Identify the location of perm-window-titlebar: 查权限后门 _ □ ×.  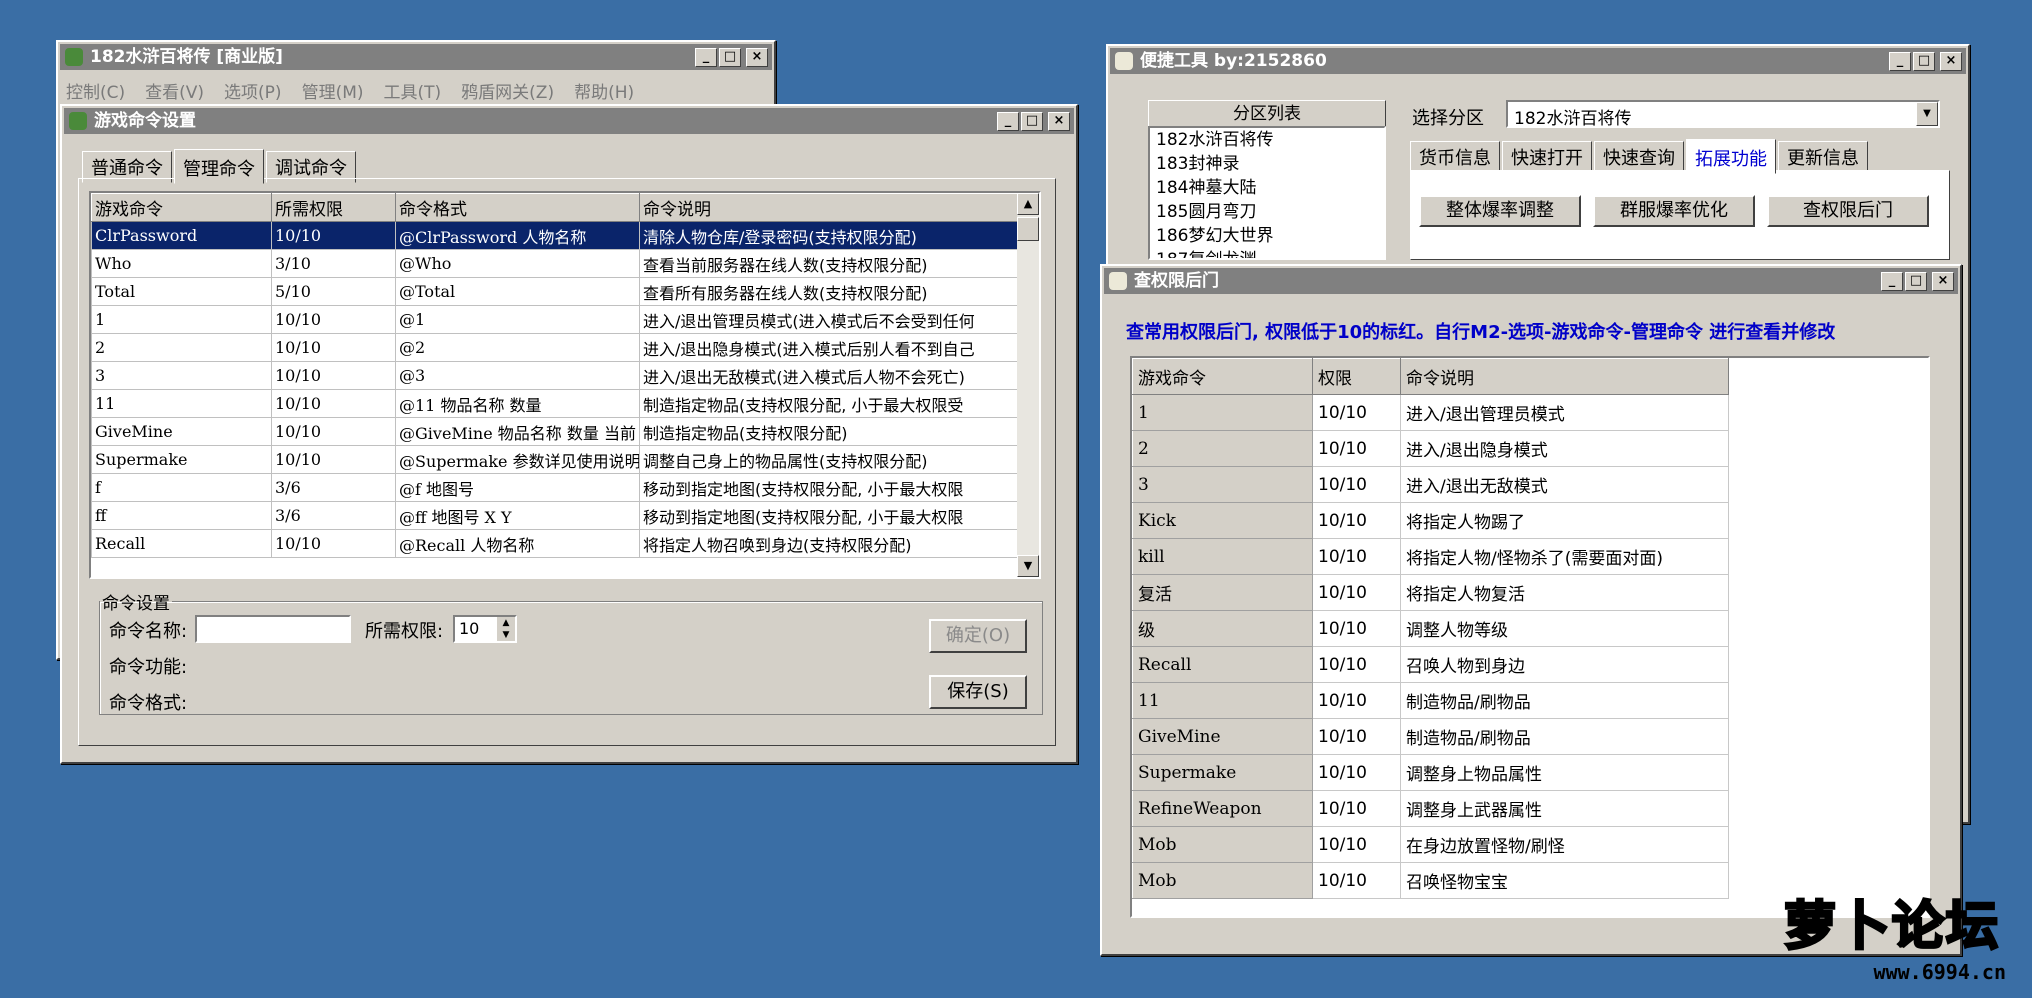
(1531, 281).